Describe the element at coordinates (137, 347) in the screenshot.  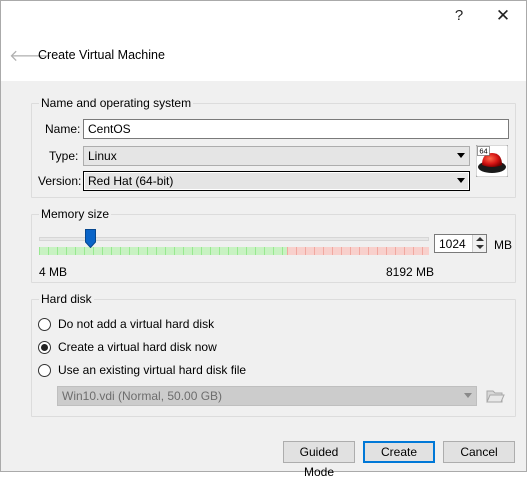
I see `create-disk-label: Create a virtual hard disk now` at that location.